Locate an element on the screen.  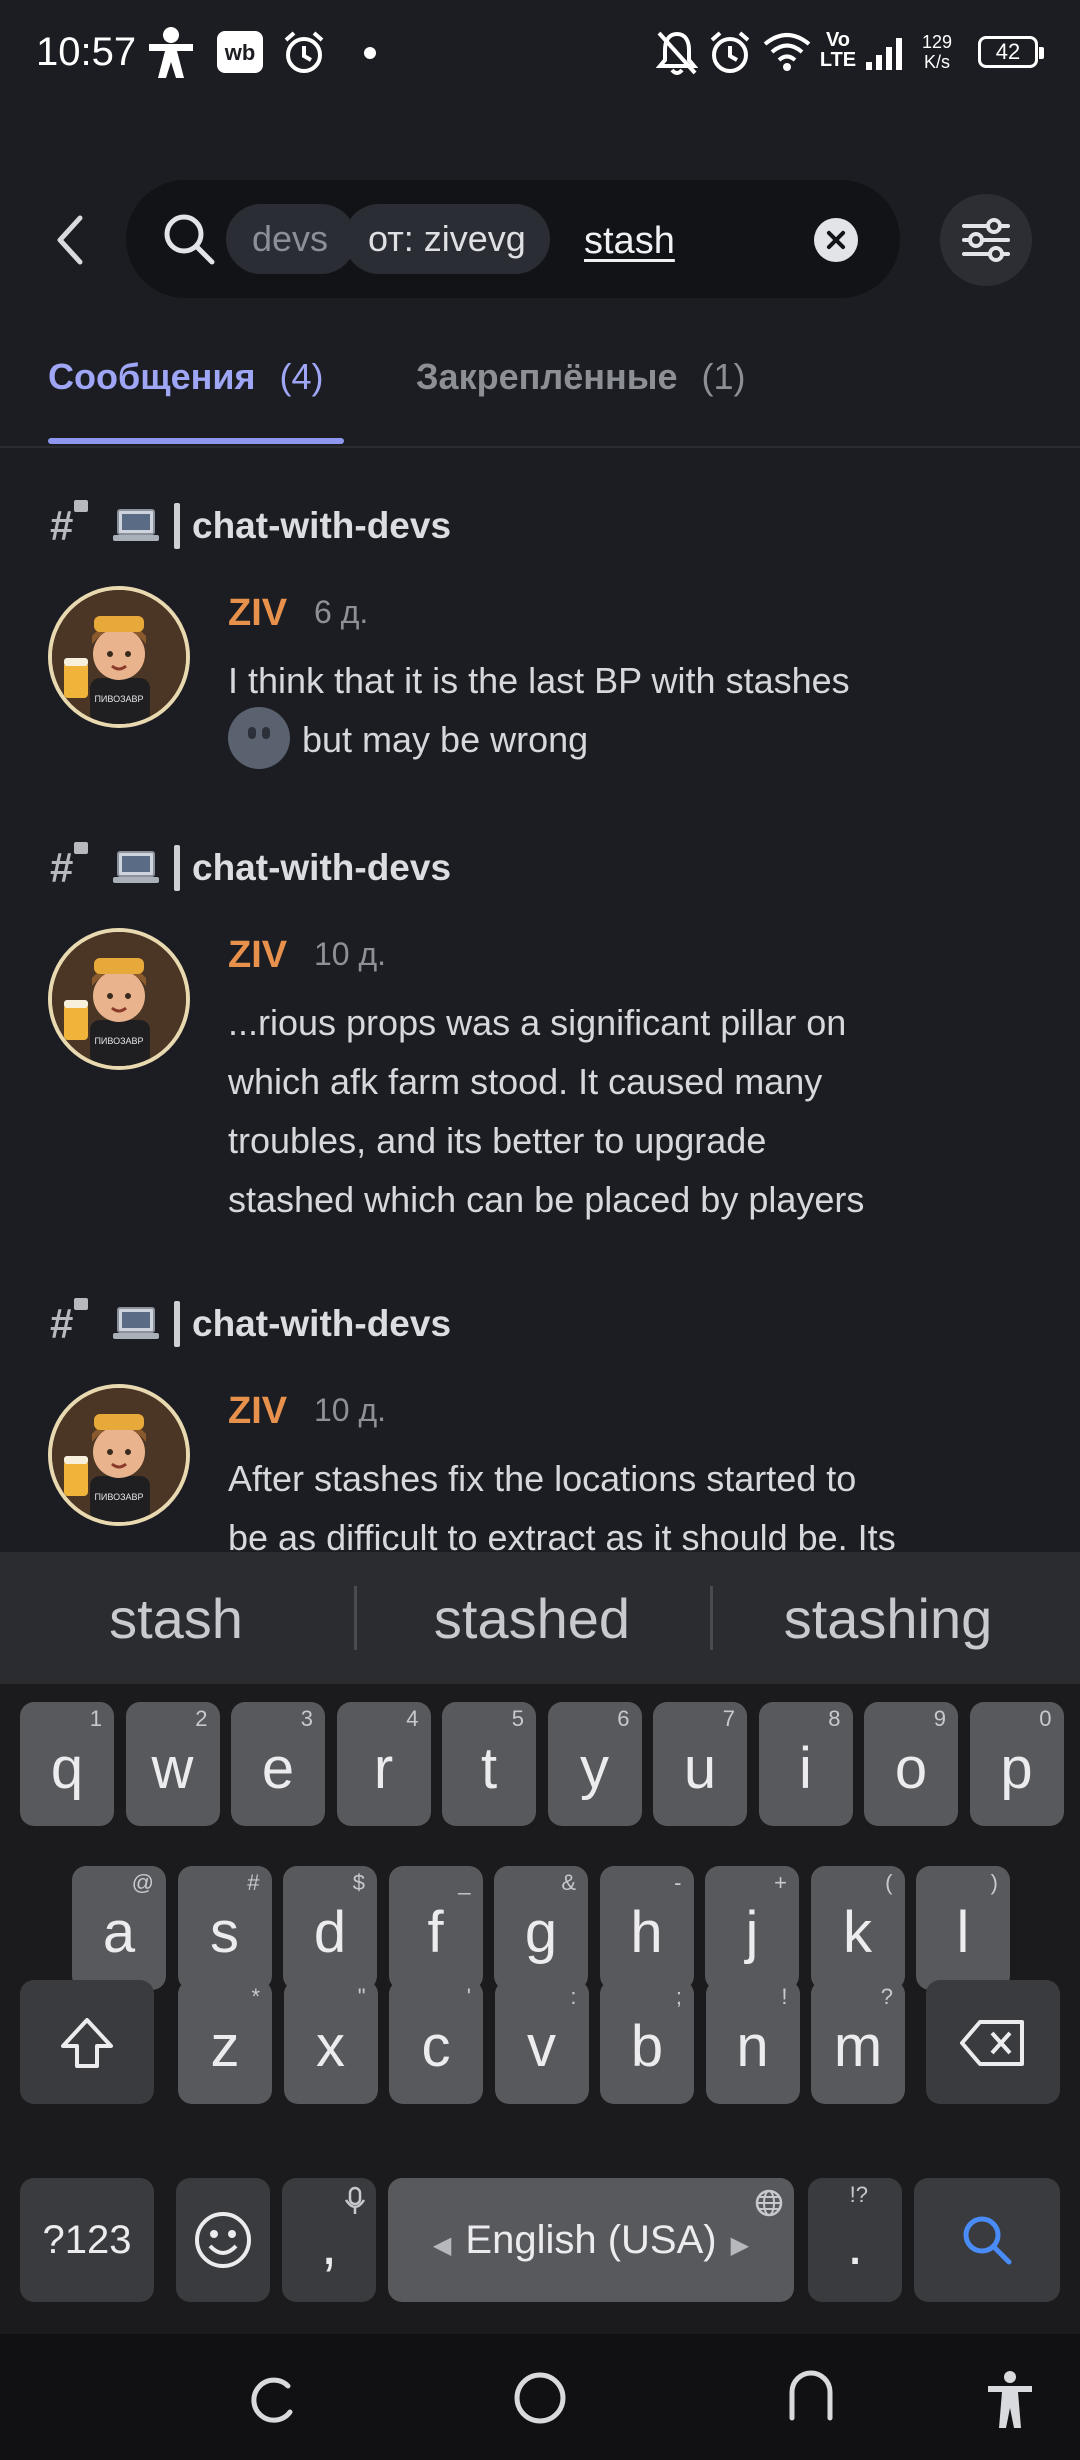
comma-key: , is located at coordinates (329, 2240).